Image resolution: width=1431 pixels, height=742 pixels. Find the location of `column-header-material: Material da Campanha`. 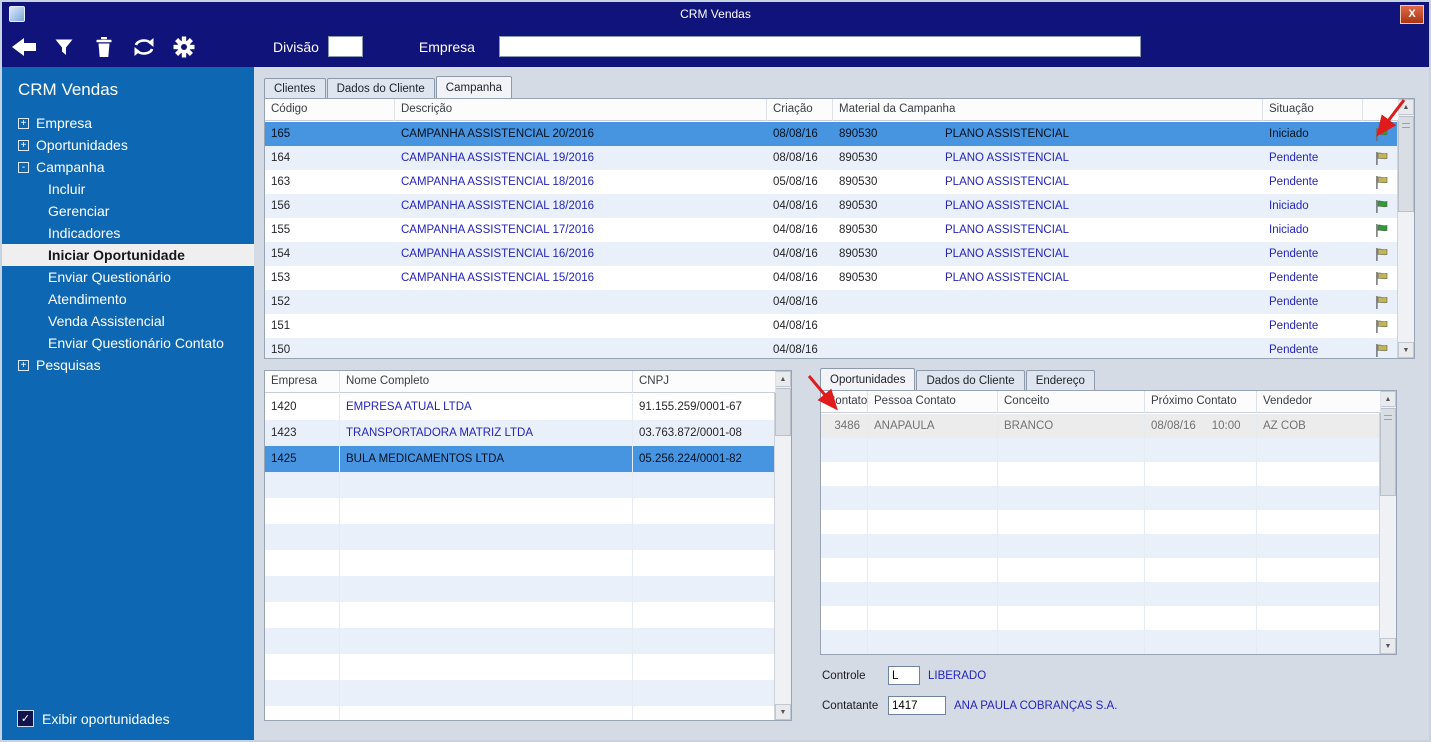

column-header-material: Material da Campanha is located at coordinates (1048, 110).